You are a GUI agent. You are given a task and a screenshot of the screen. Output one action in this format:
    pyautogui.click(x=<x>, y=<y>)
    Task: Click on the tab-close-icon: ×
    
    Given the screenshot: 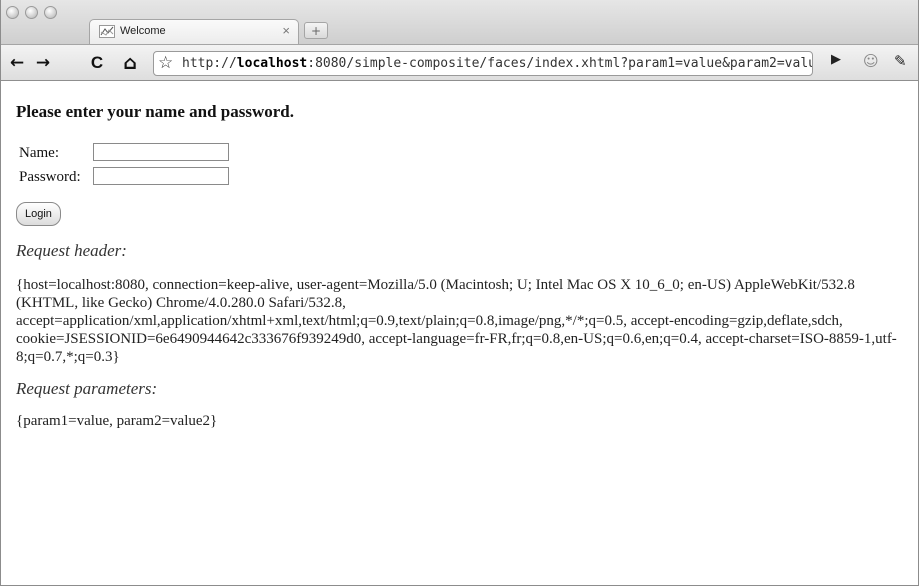 What is the action you would take?
    pyautogui.click(x=286, y=30)
    